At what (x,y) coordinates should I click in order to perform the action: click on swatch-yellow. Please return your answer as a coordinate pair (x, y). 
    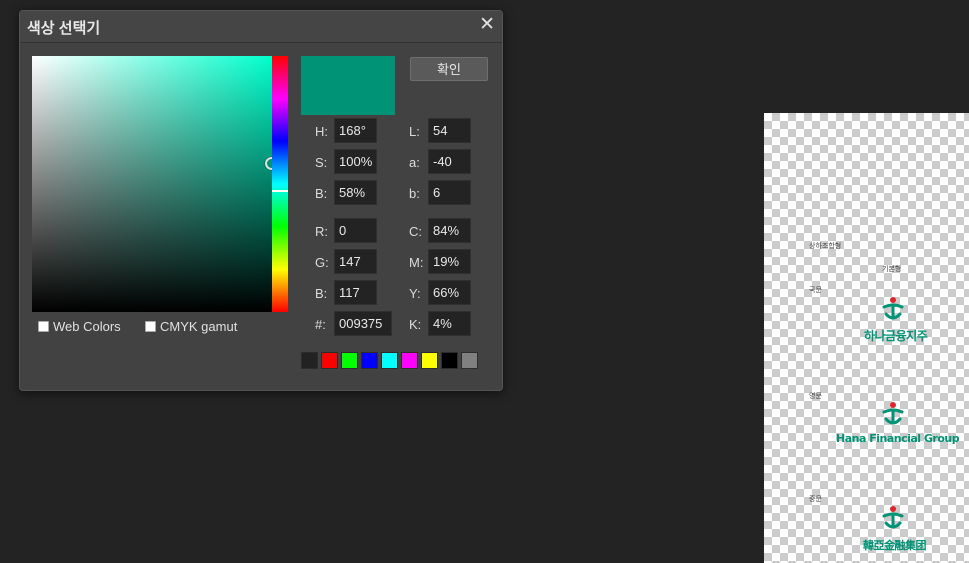
    Looking at the image, I should click on (429, 360).